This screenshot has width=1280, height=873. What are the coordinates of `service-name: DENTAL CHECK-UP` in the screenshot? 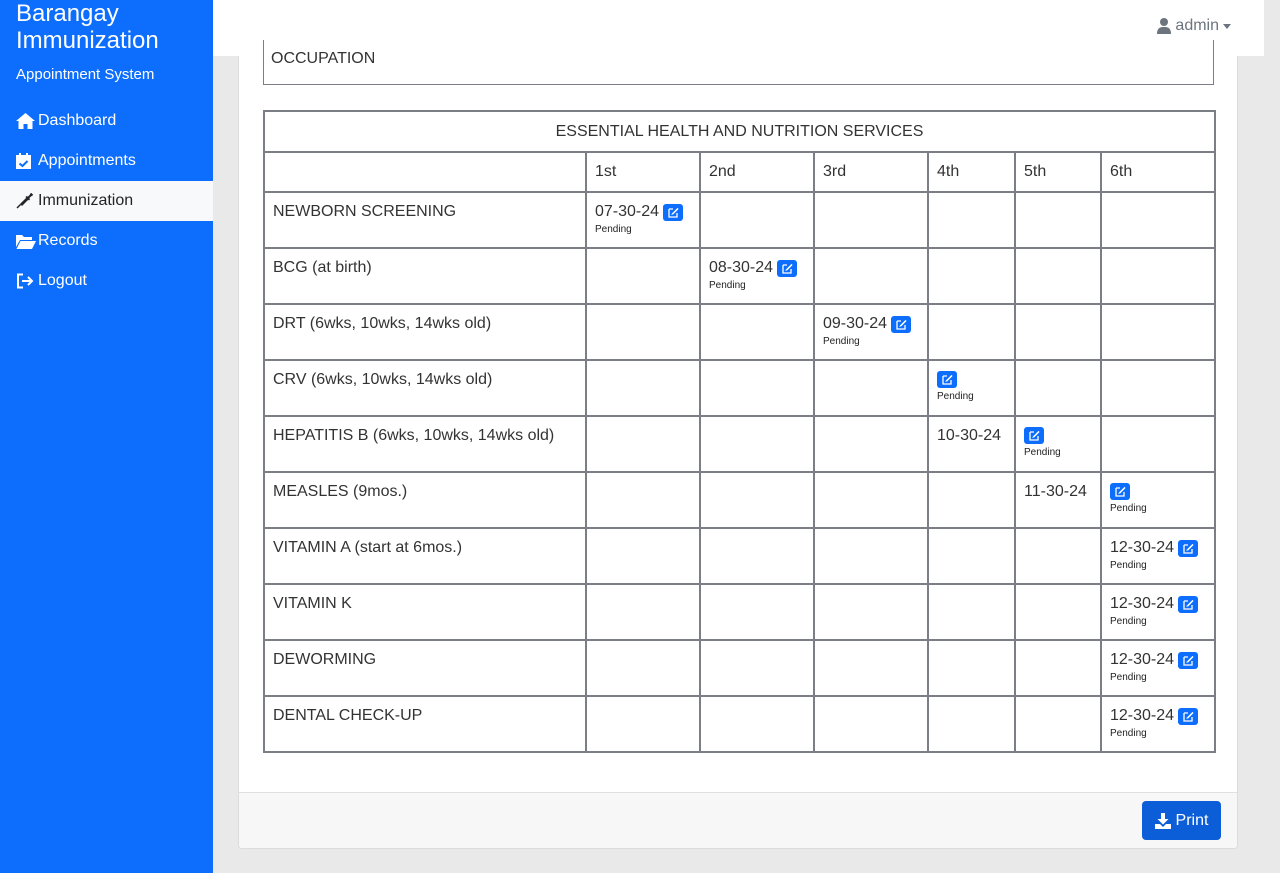 It's located at (425, 724).